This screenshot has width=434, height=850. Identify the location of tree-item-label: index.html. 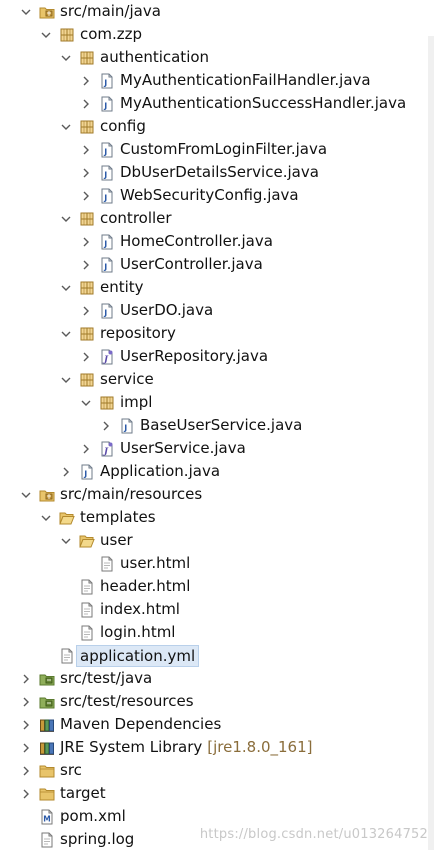
(140, 609).